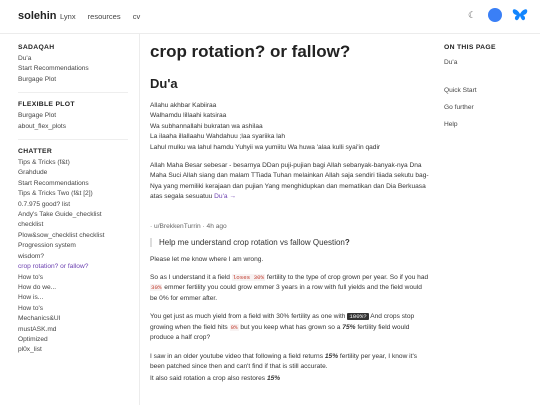 This screenshot has width=540, height=405. I want to click on sidebar-item: Mechanics&UI, so click(78, 319).